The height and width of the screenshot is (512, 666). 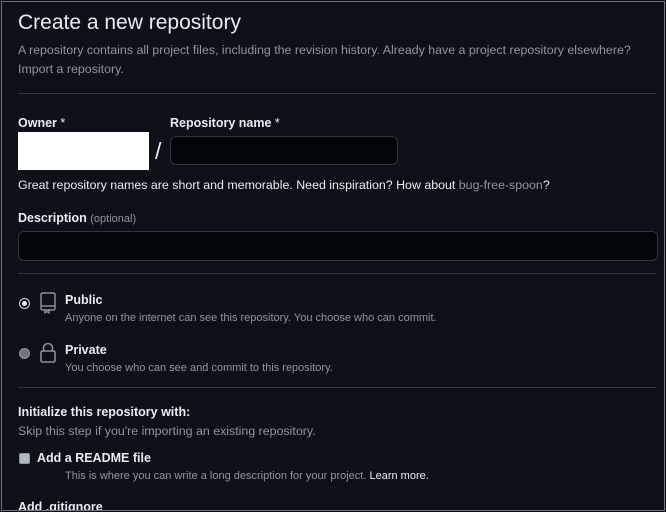 What do you see at coordinates (221, 123) in the screenshot?
I see `repository-name-label-text: Repository name` at bounding box center [221, 123].